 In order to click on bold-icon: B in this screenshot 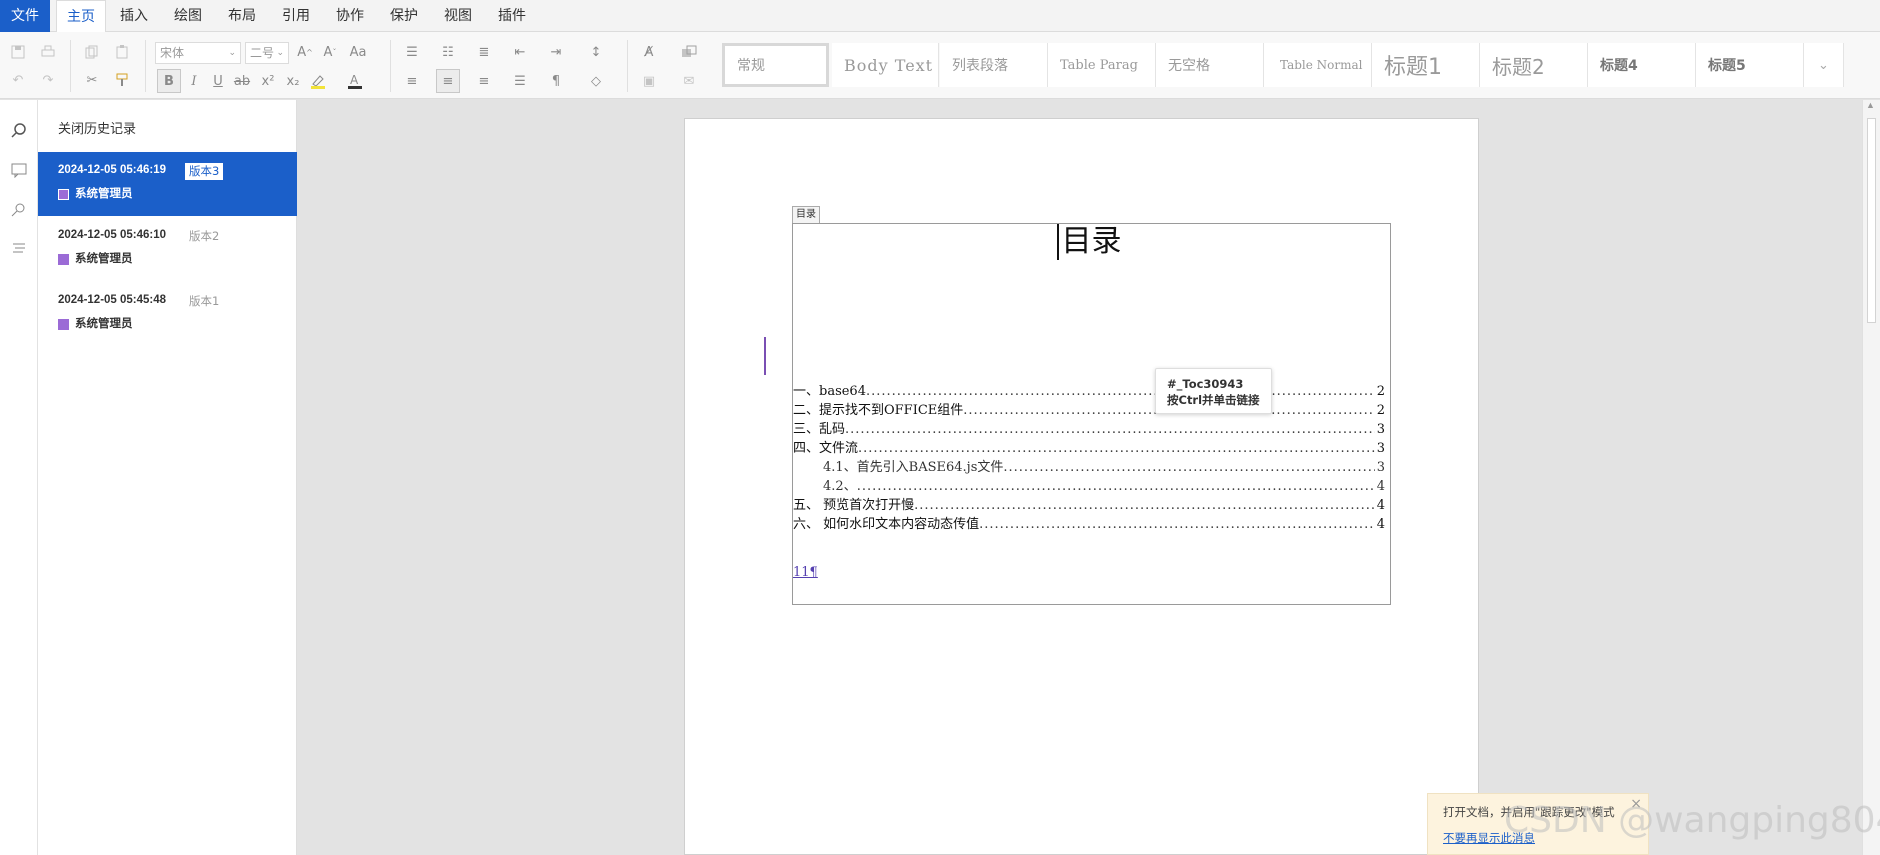, I will do `click(169, 81)`.